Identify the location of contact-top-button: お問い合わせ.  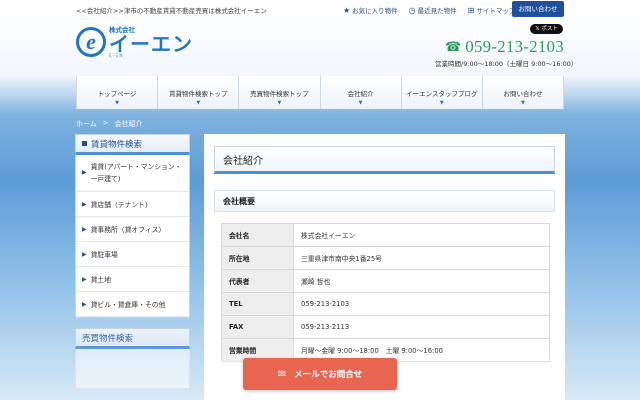
(538, 9).